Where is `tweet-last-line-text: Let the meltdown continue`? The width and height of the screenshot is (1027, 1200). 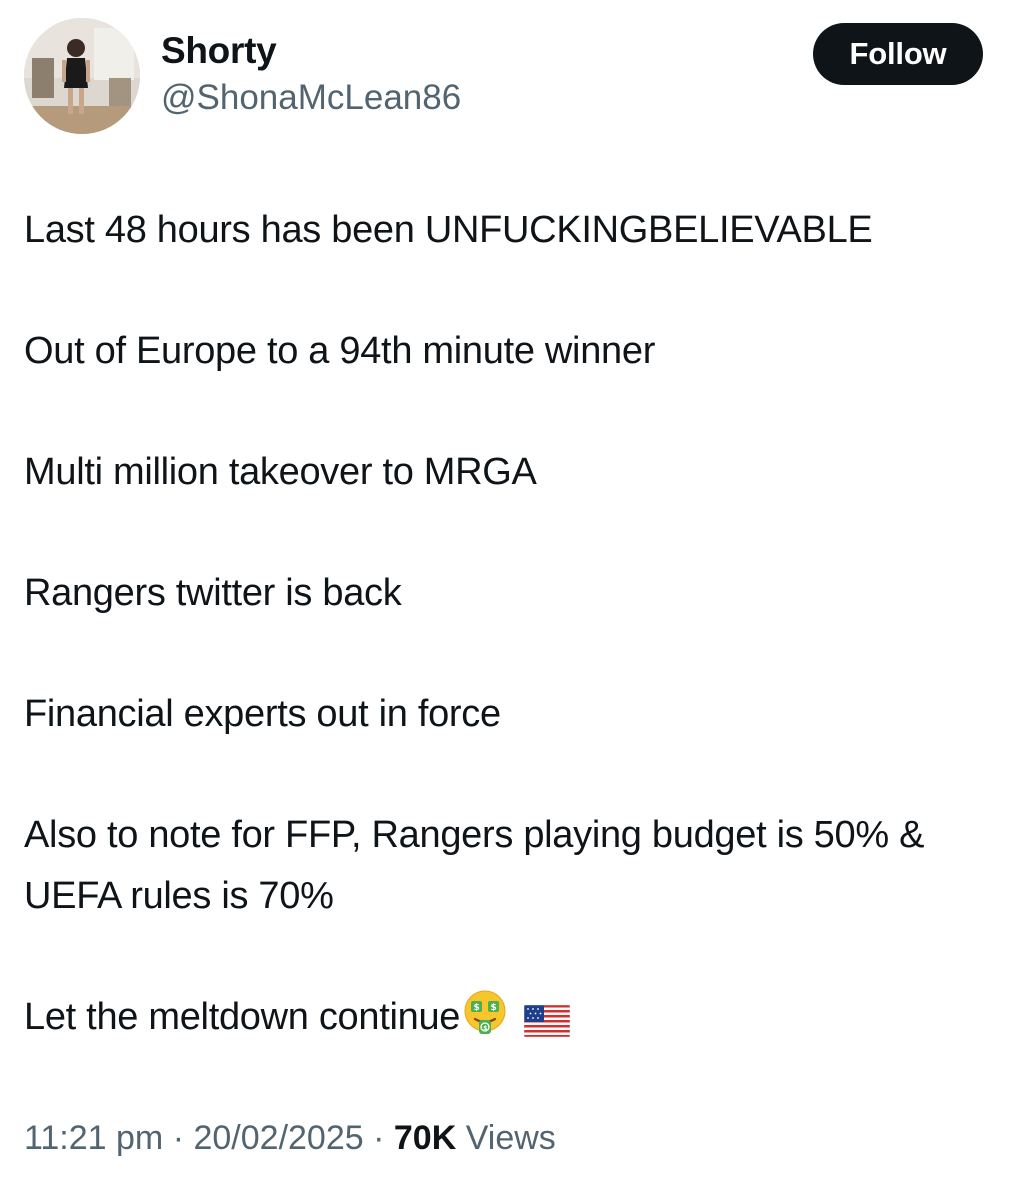
tweet-last-line-text: Let the meltdown continue is located at coordinates (242, 1017).